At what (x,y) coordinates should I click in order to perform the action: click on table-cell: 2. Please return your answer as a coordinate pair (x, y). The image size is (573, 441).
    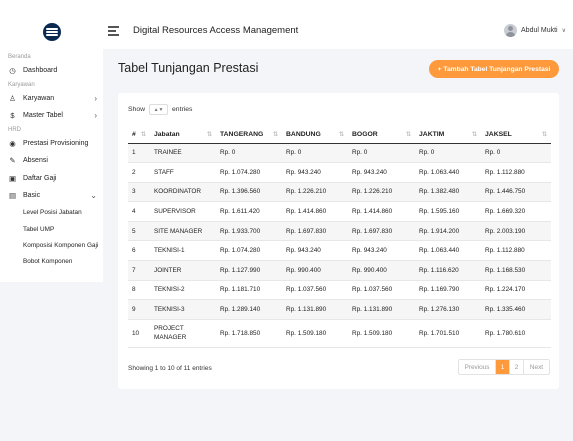
    Looking at the image, I should click on (139, 172).